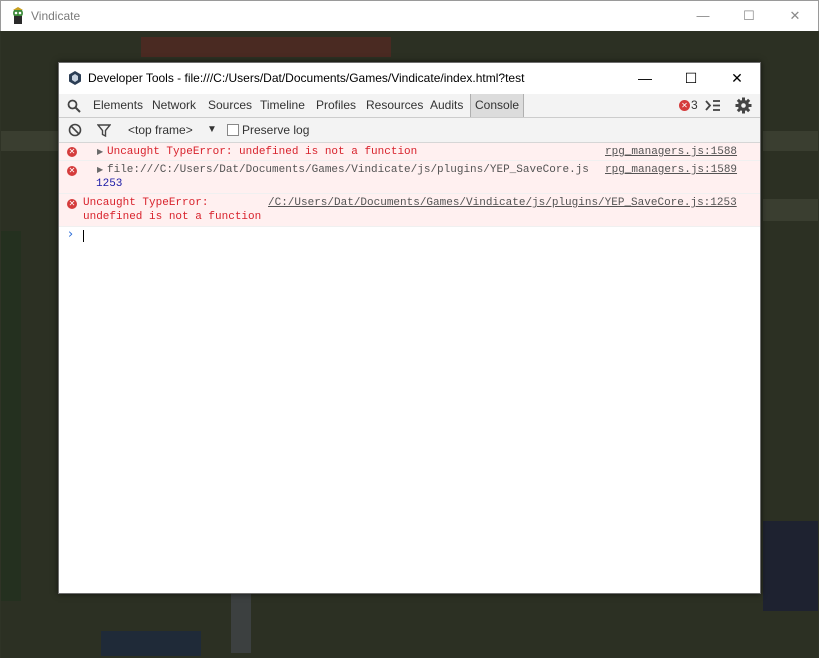 Image resolution: width=819 pixels, height=658 pixels. I want to click on window-titlebar: Vindicate — ☐ ✕, so click(409, 15).